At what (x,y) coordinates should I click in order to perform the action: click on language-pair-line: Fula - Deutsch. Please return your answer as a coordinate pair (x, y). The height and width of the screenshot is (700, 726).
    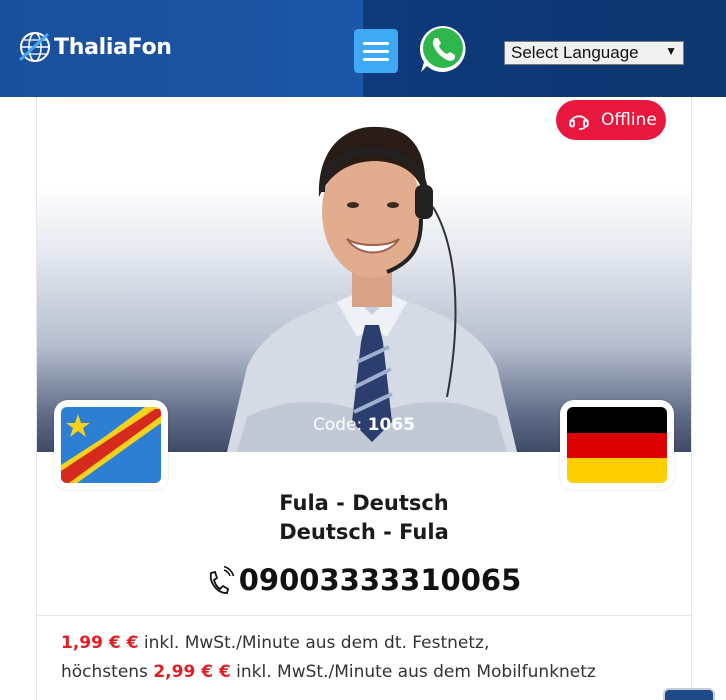
    Looking at the image, I should click on (364, 503).